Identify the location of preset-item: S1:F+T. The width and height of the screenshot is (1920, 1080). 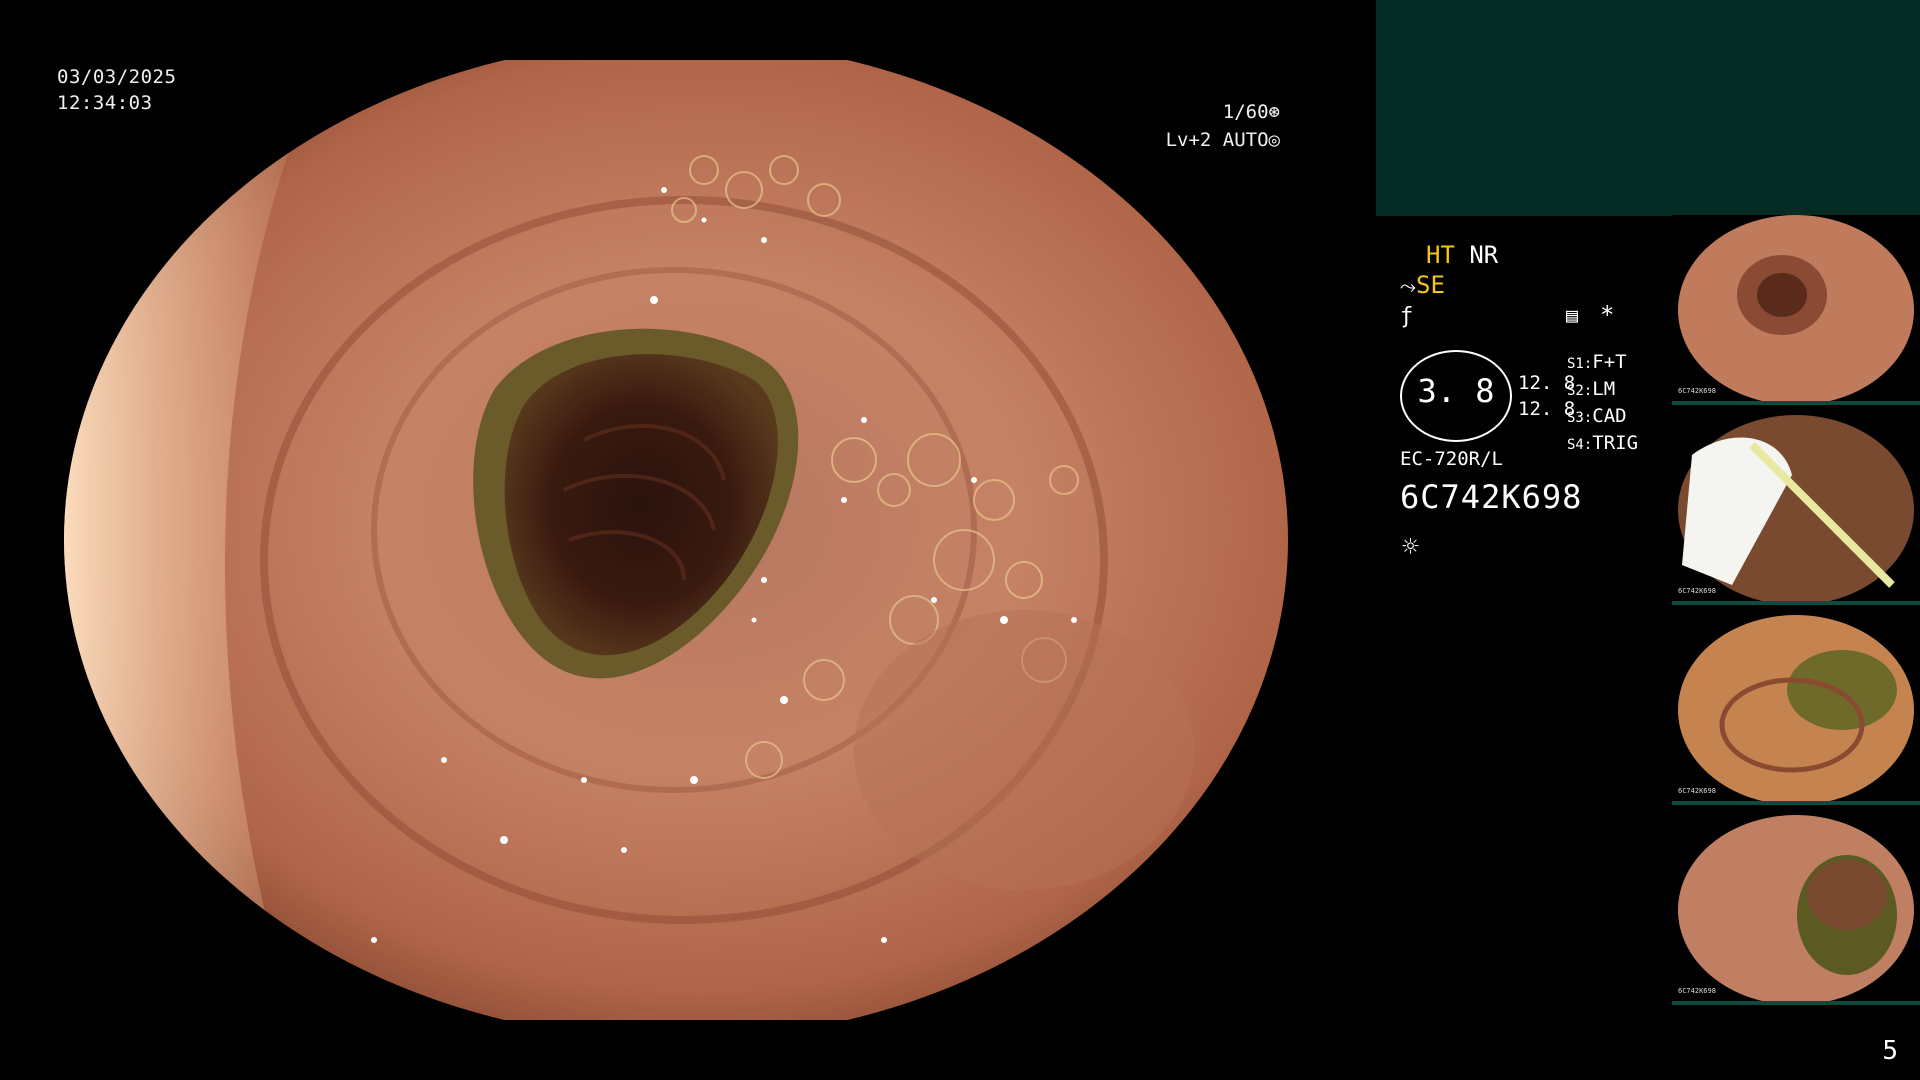
(1597, 362).